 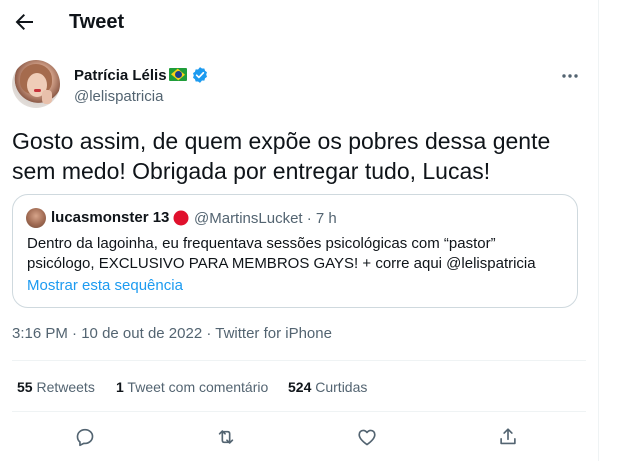 What do you see at coordinates (24, 22) in the screenshot?
I see `arrow-left-icon` at bounding box center [24, 22].